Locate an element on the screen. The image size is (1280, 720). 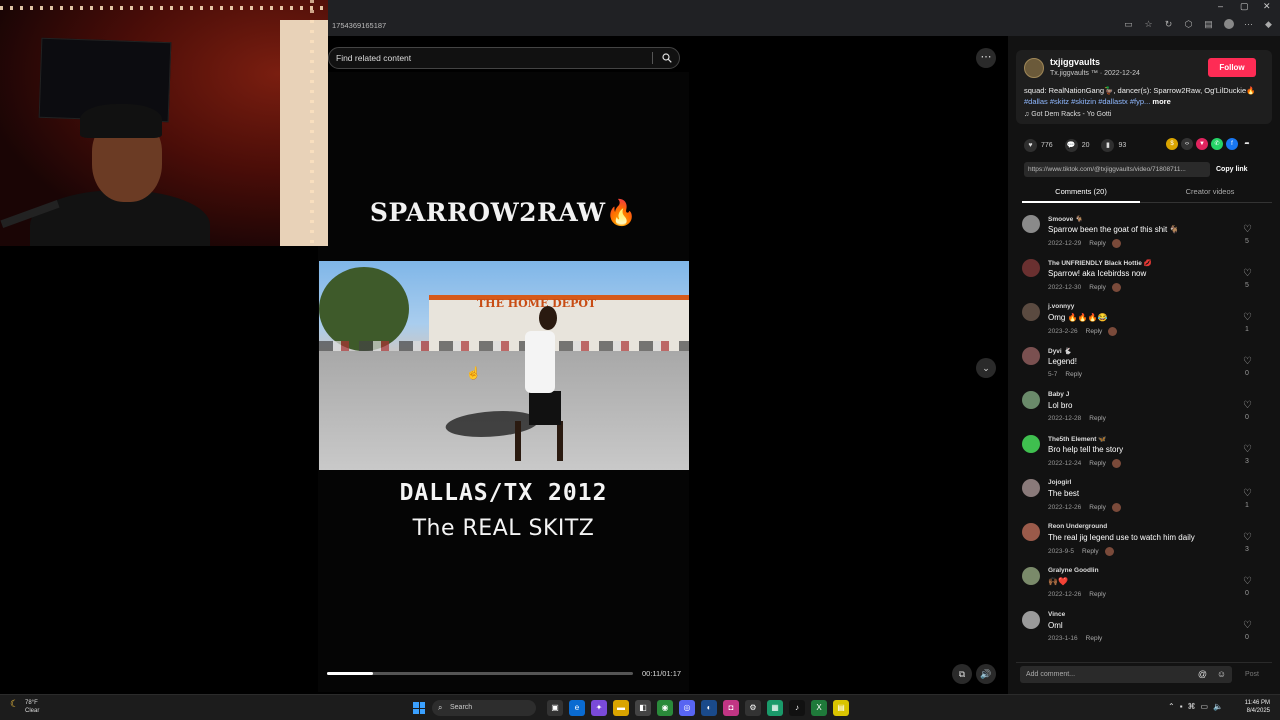
emoji-icon: ☺ is located at coordinates (1221, 674).